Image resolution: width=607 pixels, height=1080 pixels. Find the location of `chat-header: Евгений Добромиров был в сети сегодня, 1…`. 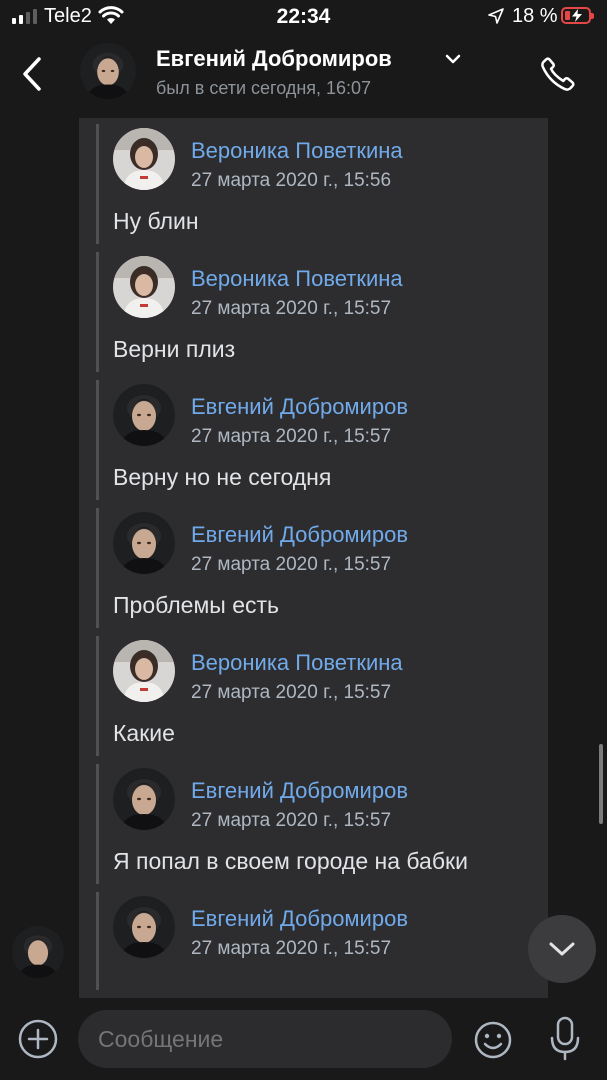

chat-header: Евгений Добромиров был в сети сегодня, 1… is located at coordinates (303, 74).